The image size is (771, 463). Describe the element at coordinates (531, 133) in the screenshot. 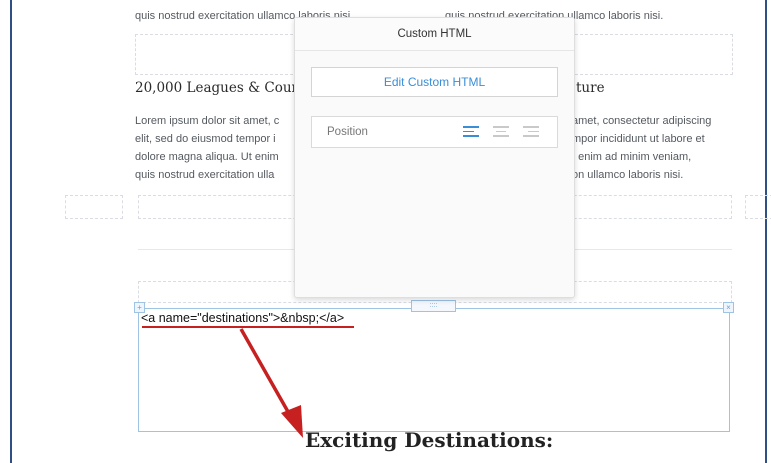

I see `align-right-icon` at that location.